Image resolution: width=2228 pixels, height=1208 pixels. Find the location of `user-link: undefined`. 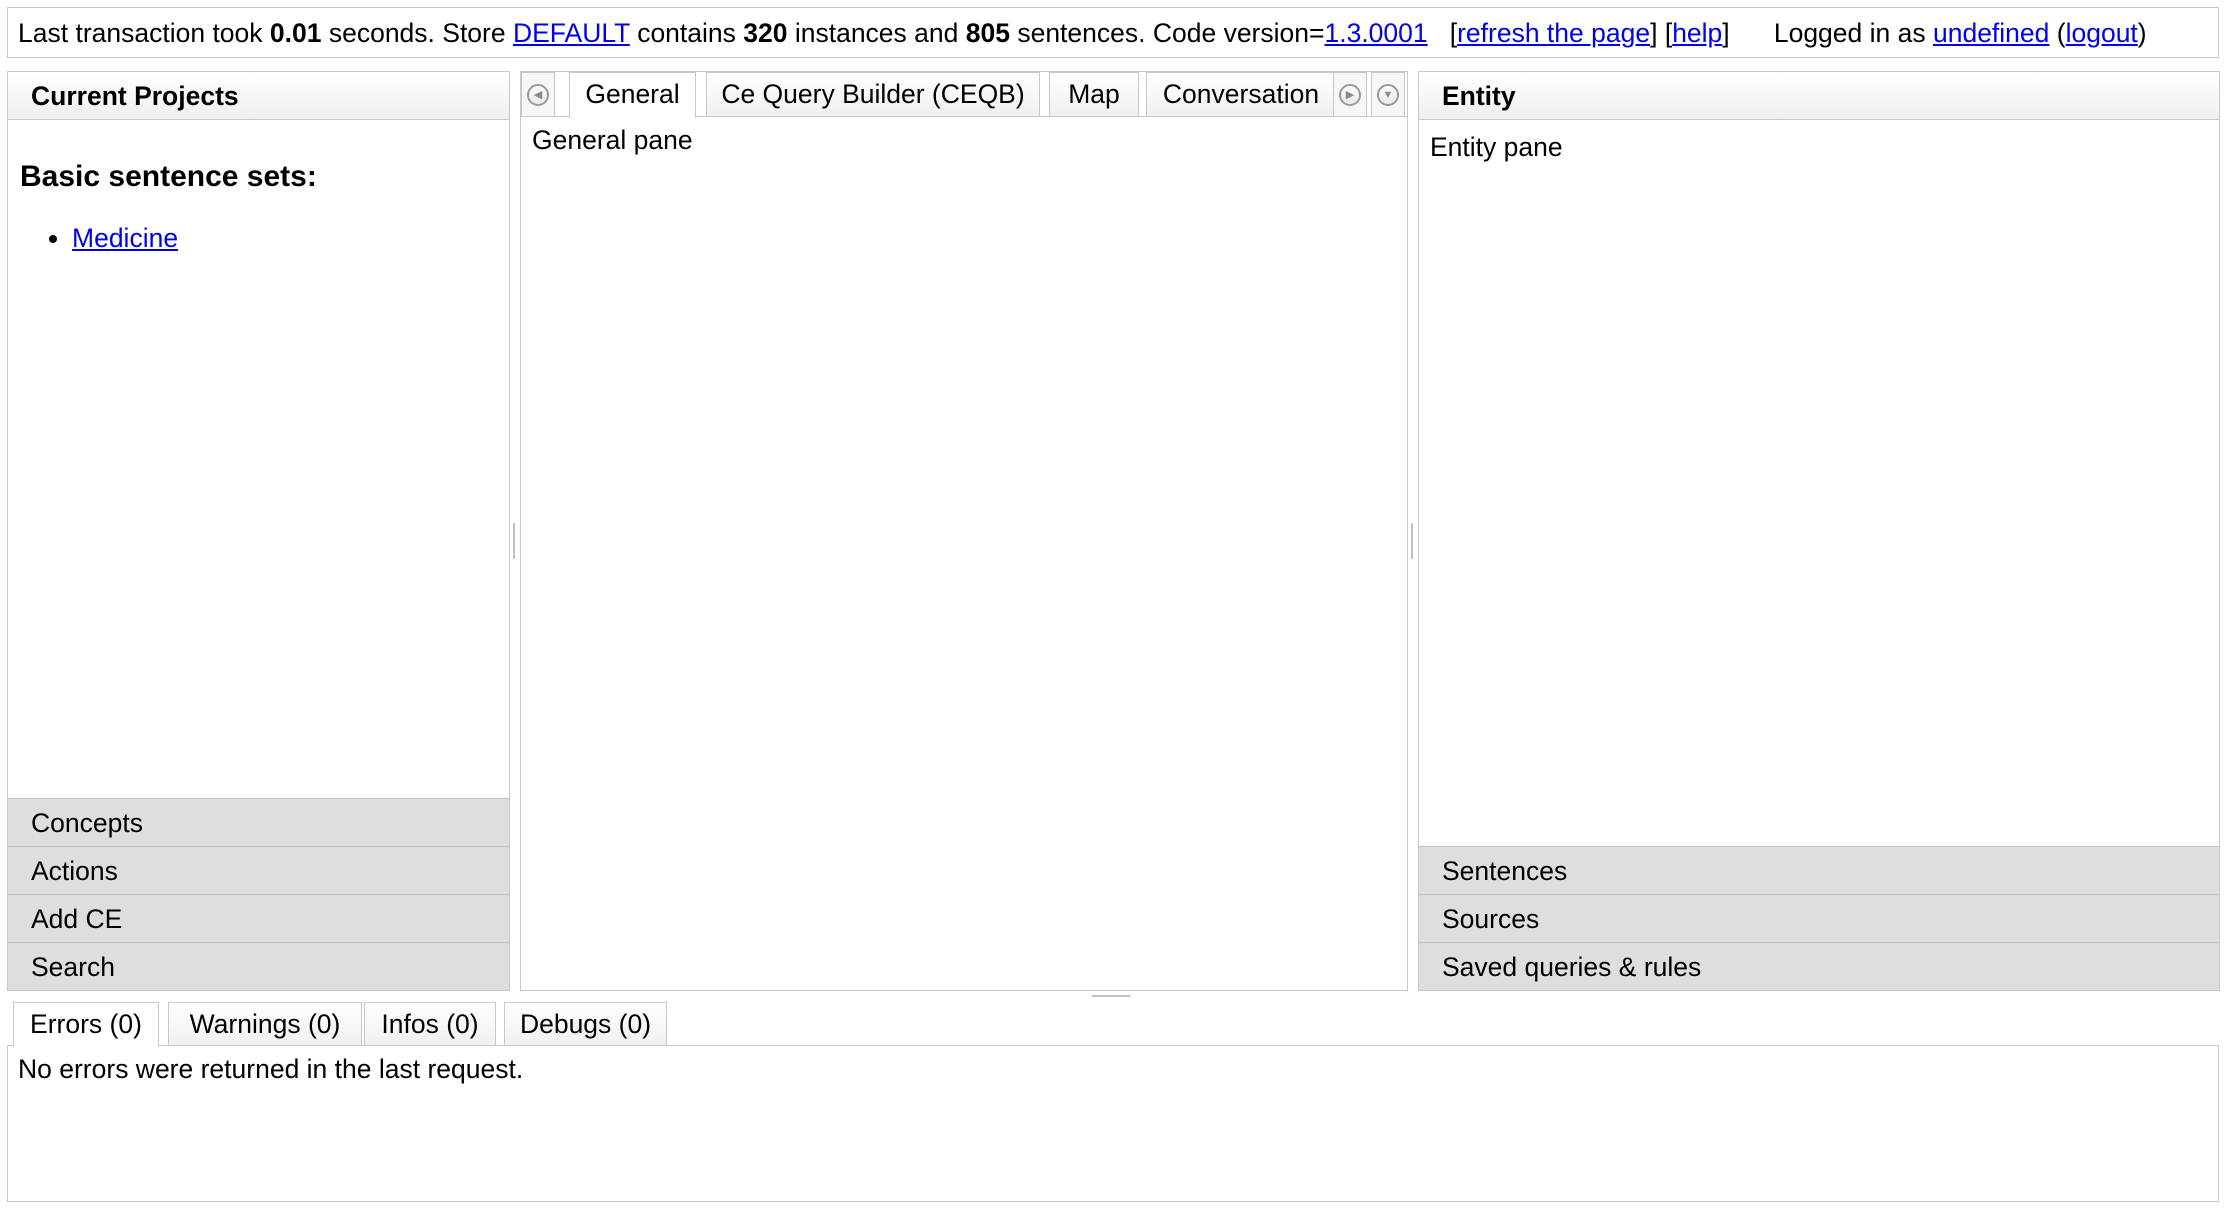

user-link: undefined is located at coordinates (1991, 33).